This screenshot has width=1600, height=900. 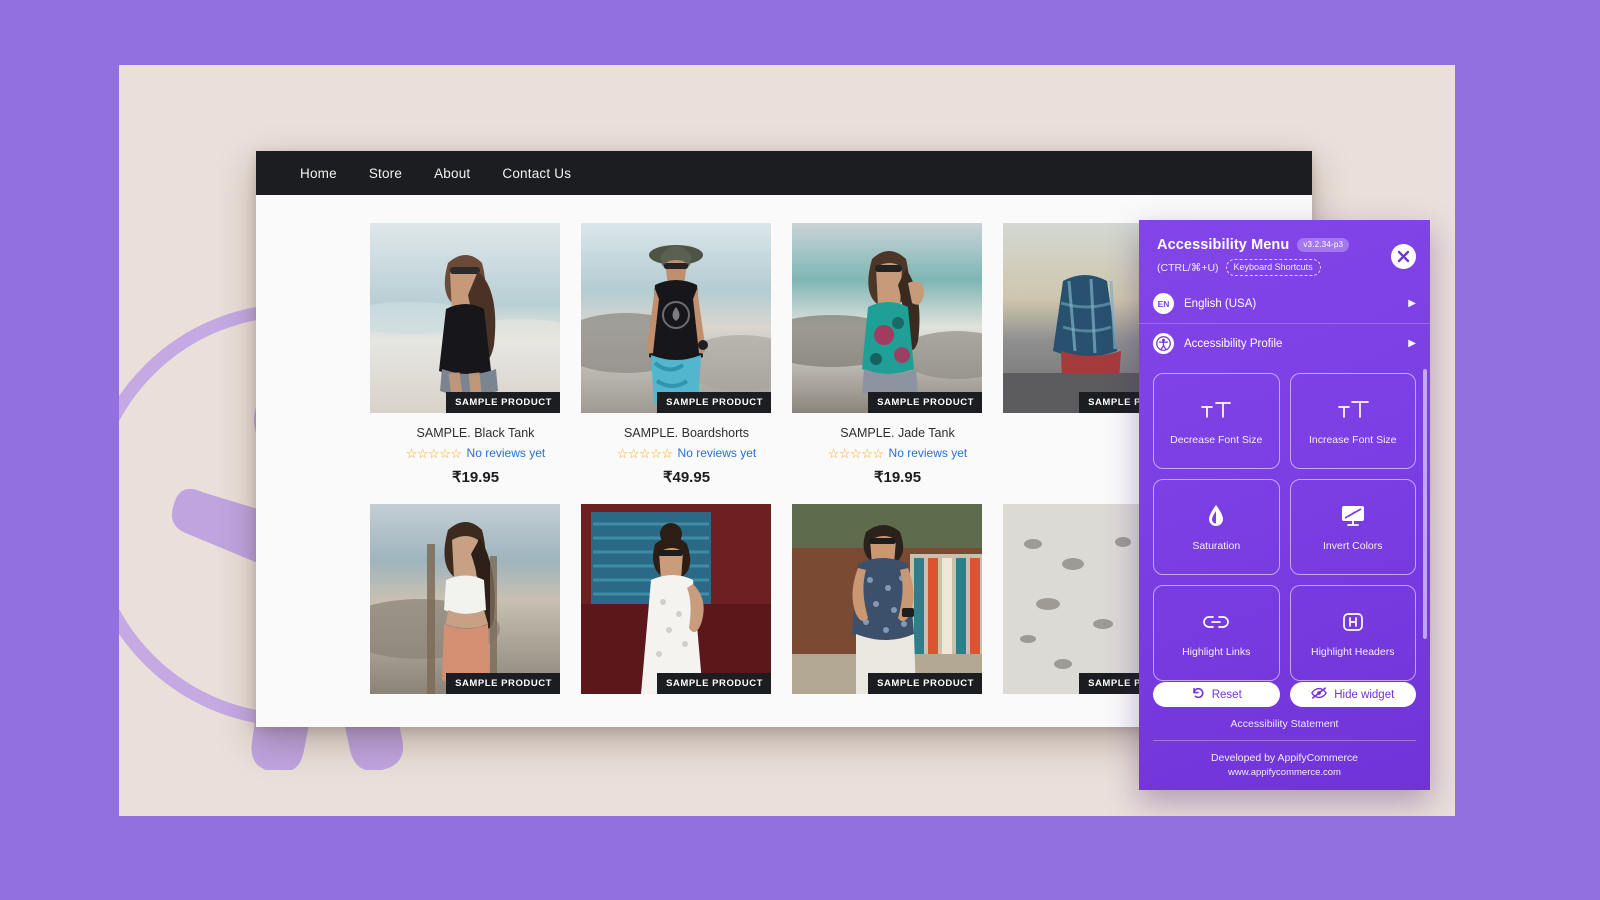 I want to click on accessibility-statement-link: Accessibility Statement, so click(x=1284, y=729).